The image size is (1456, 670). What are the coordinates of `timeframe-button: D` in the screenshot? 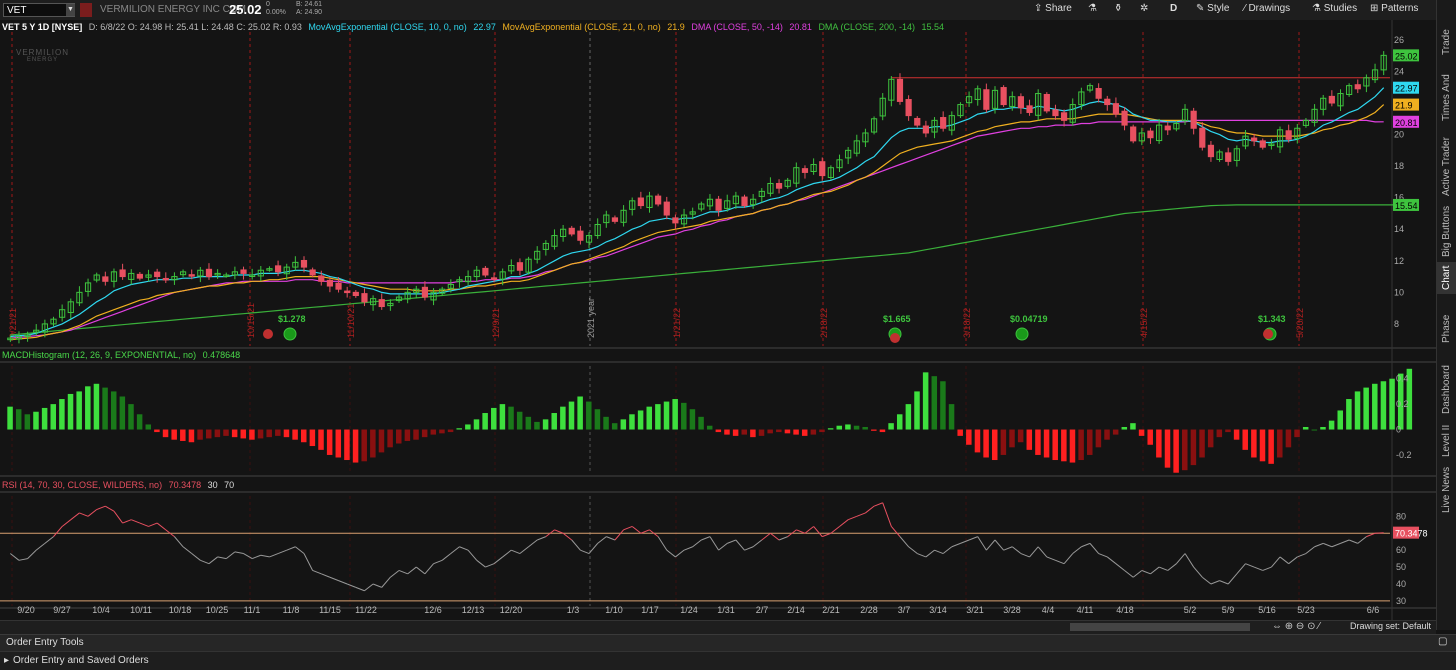 It's located at (1173, 8).